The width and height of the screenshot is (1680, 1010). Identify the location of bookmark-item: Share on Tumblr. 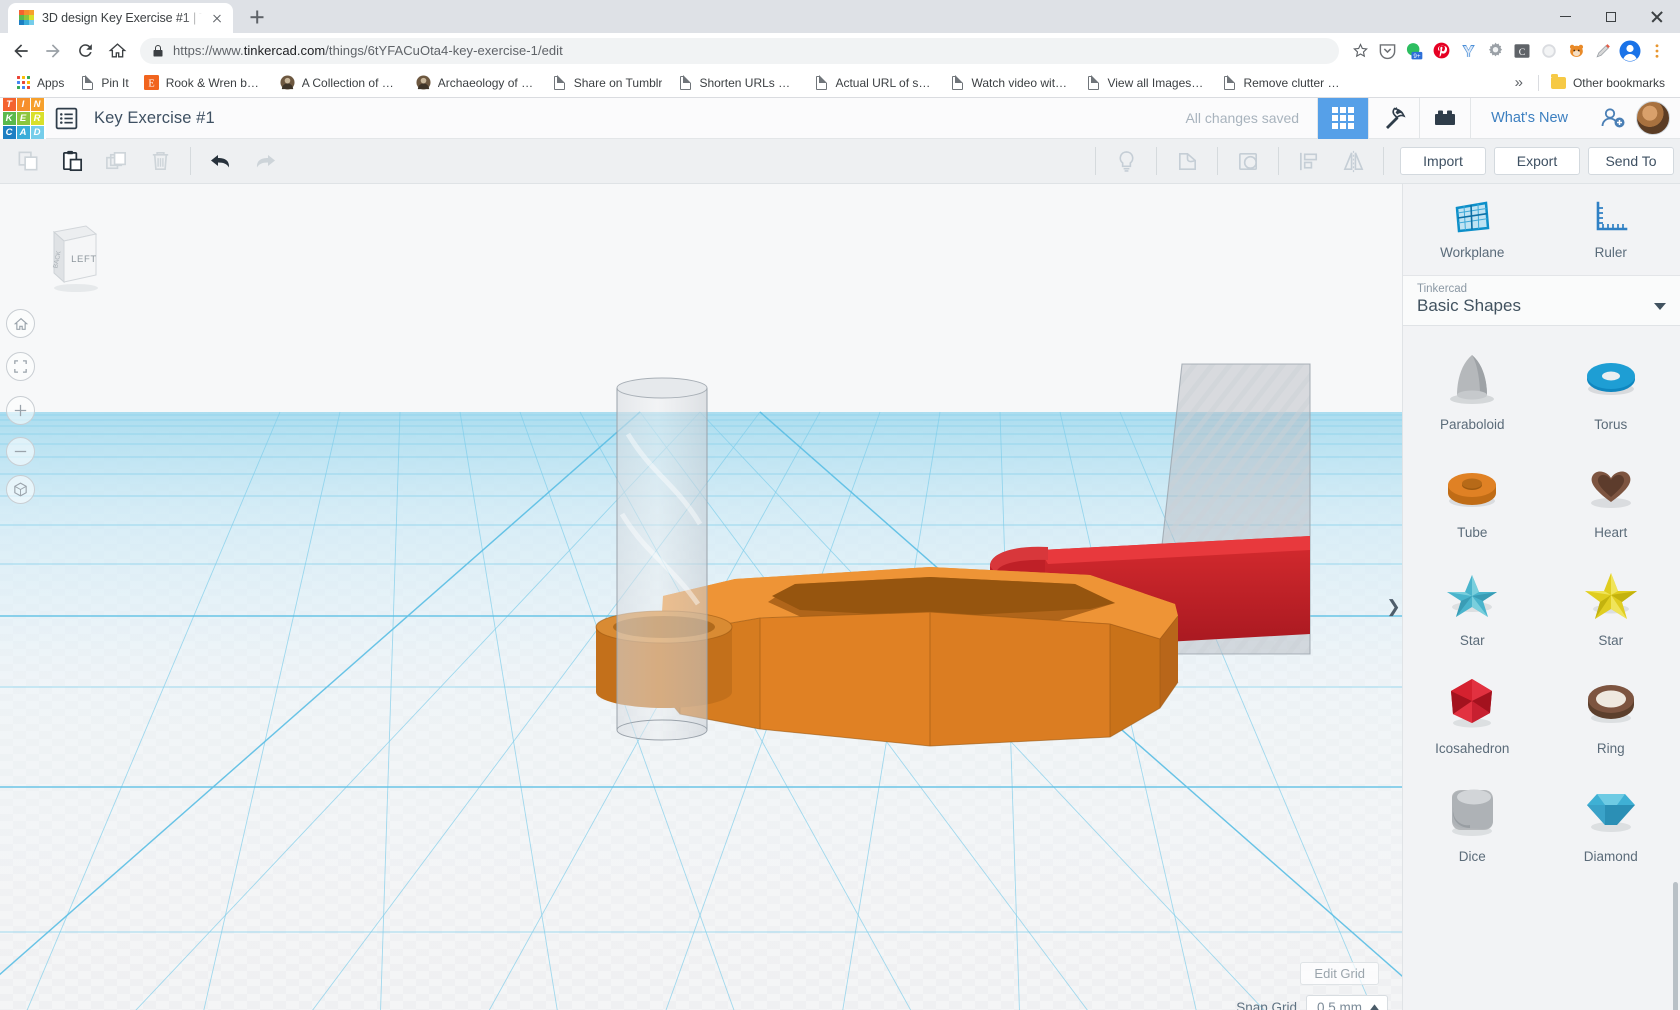
(607, 83).